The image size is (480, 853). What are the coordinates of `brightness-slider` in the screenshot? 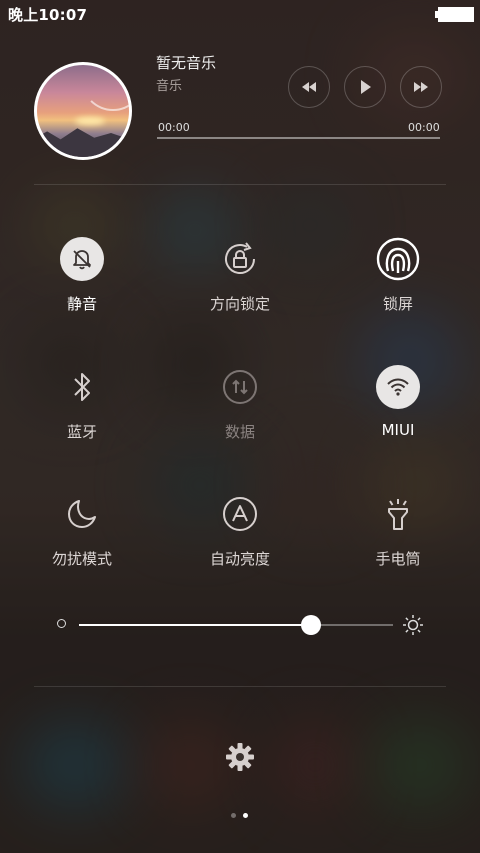 It's located at (240, 625).